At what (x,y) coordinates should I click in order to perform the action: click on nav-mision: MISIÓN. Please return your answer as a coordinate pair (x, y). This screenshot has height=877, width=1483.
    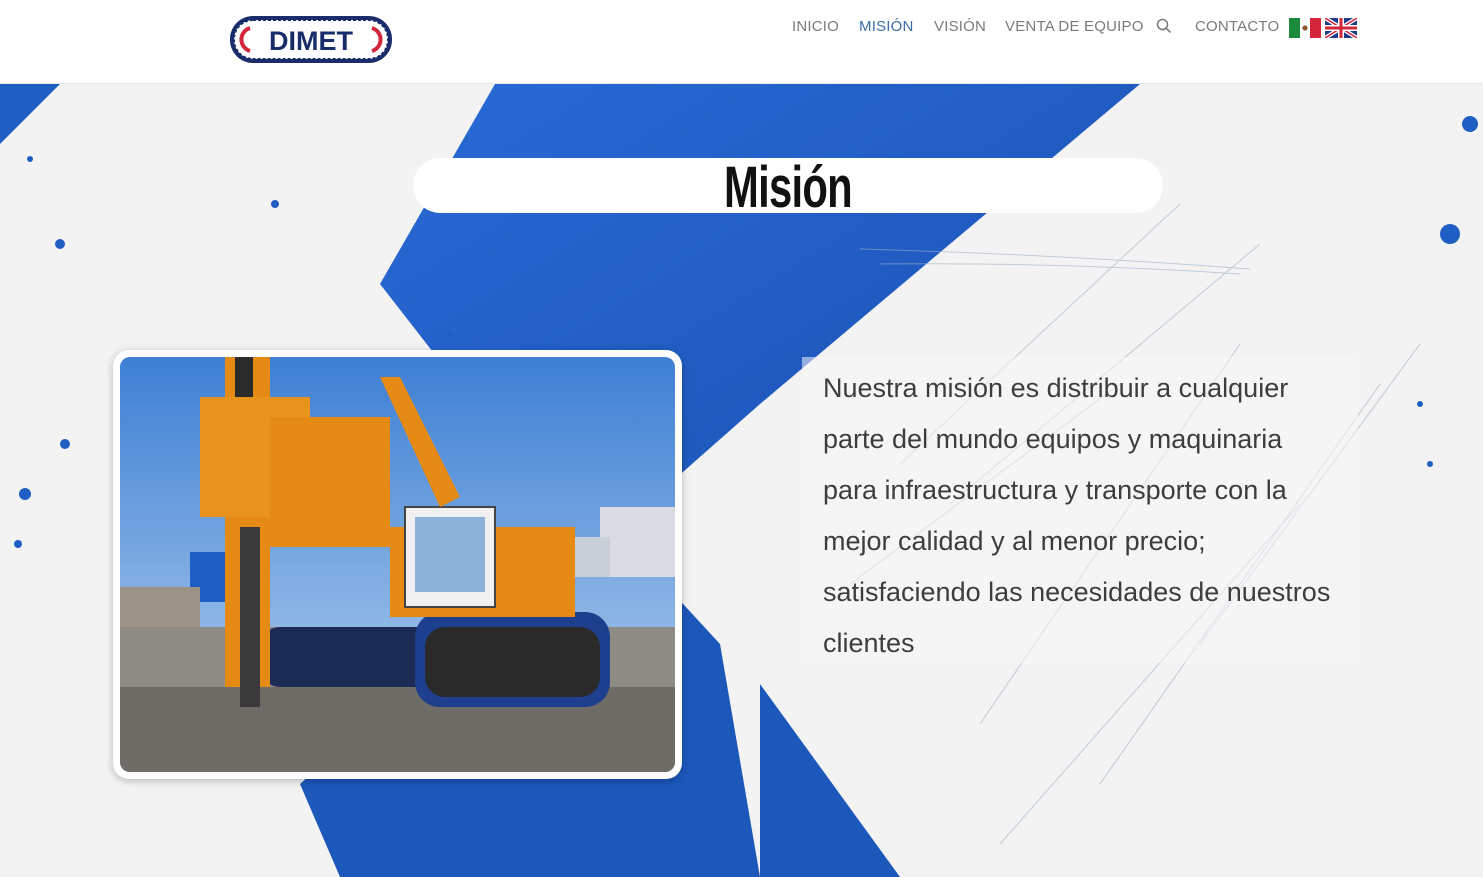
    Looking at the image, I should click on (886, 27).